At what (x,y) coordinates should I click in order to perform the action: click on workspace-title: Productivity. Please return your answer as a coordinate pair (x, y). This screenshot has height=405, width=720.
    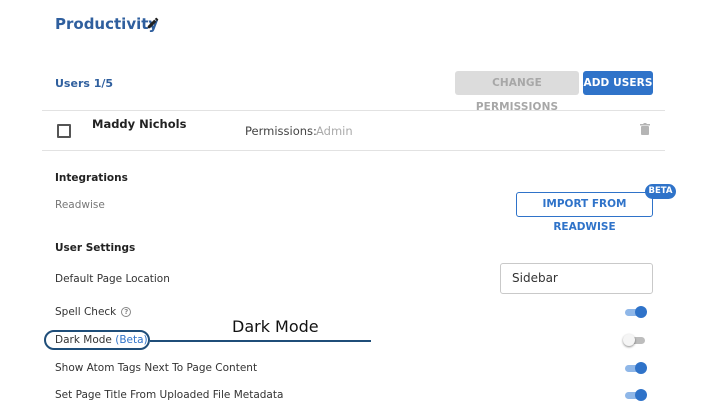
    Looking at the image, I should click on (107, 24).